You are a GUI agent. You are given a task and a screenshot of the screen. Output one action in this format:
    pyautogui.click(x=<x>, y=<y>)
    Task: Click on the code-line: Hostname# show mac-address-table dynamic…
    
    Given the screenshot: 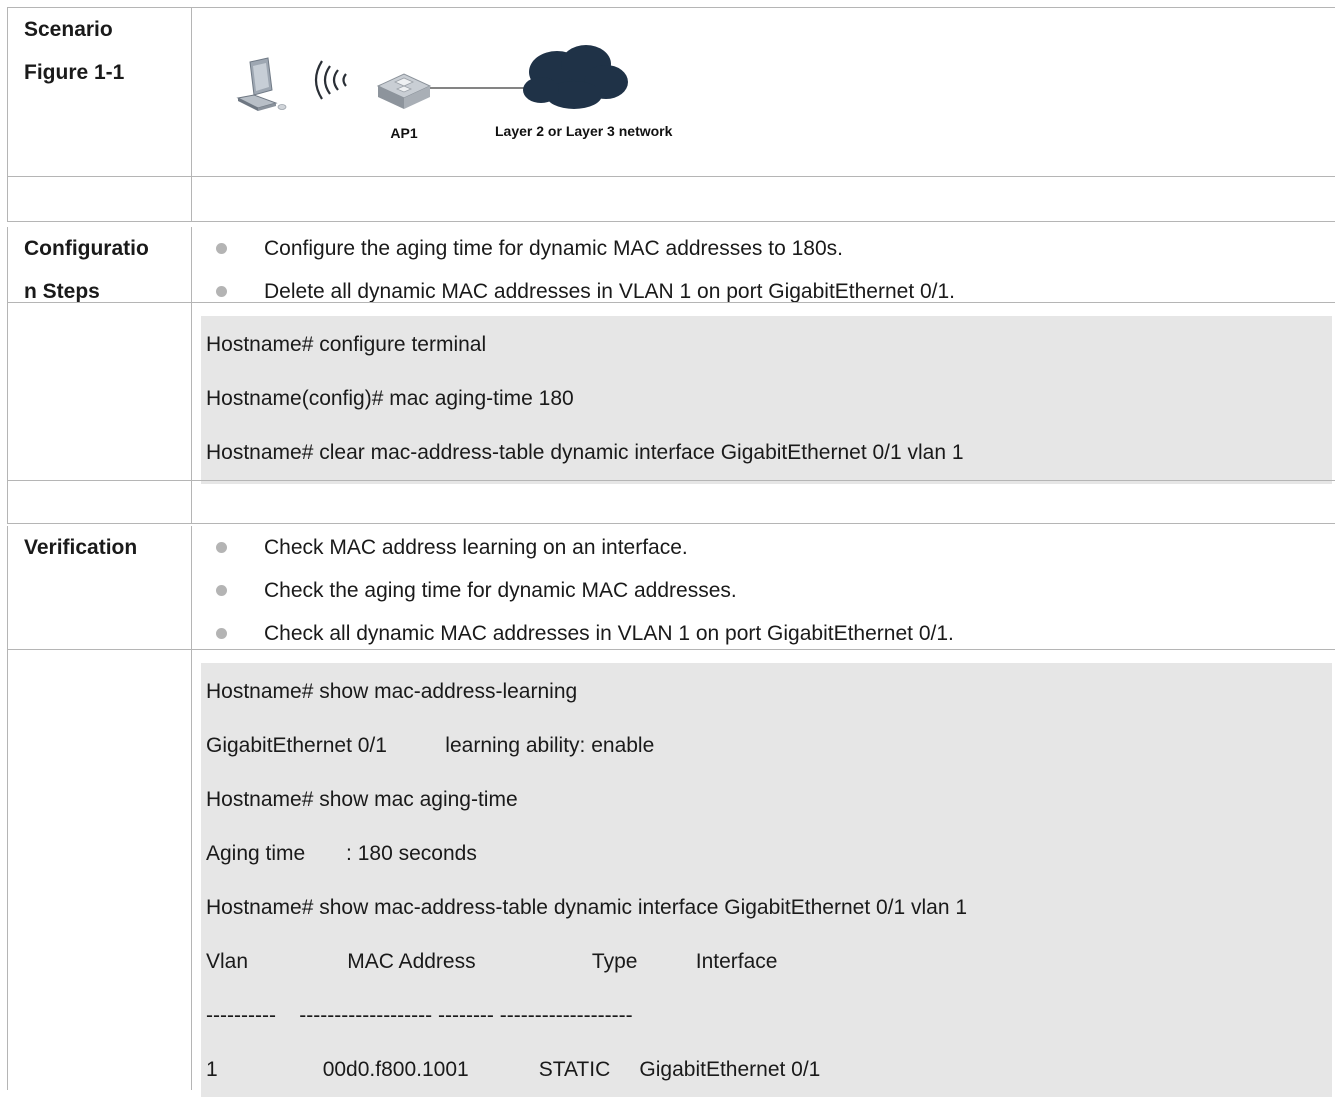 What is the action you would take?
    pyautogui.click(x=587, y=907)
    